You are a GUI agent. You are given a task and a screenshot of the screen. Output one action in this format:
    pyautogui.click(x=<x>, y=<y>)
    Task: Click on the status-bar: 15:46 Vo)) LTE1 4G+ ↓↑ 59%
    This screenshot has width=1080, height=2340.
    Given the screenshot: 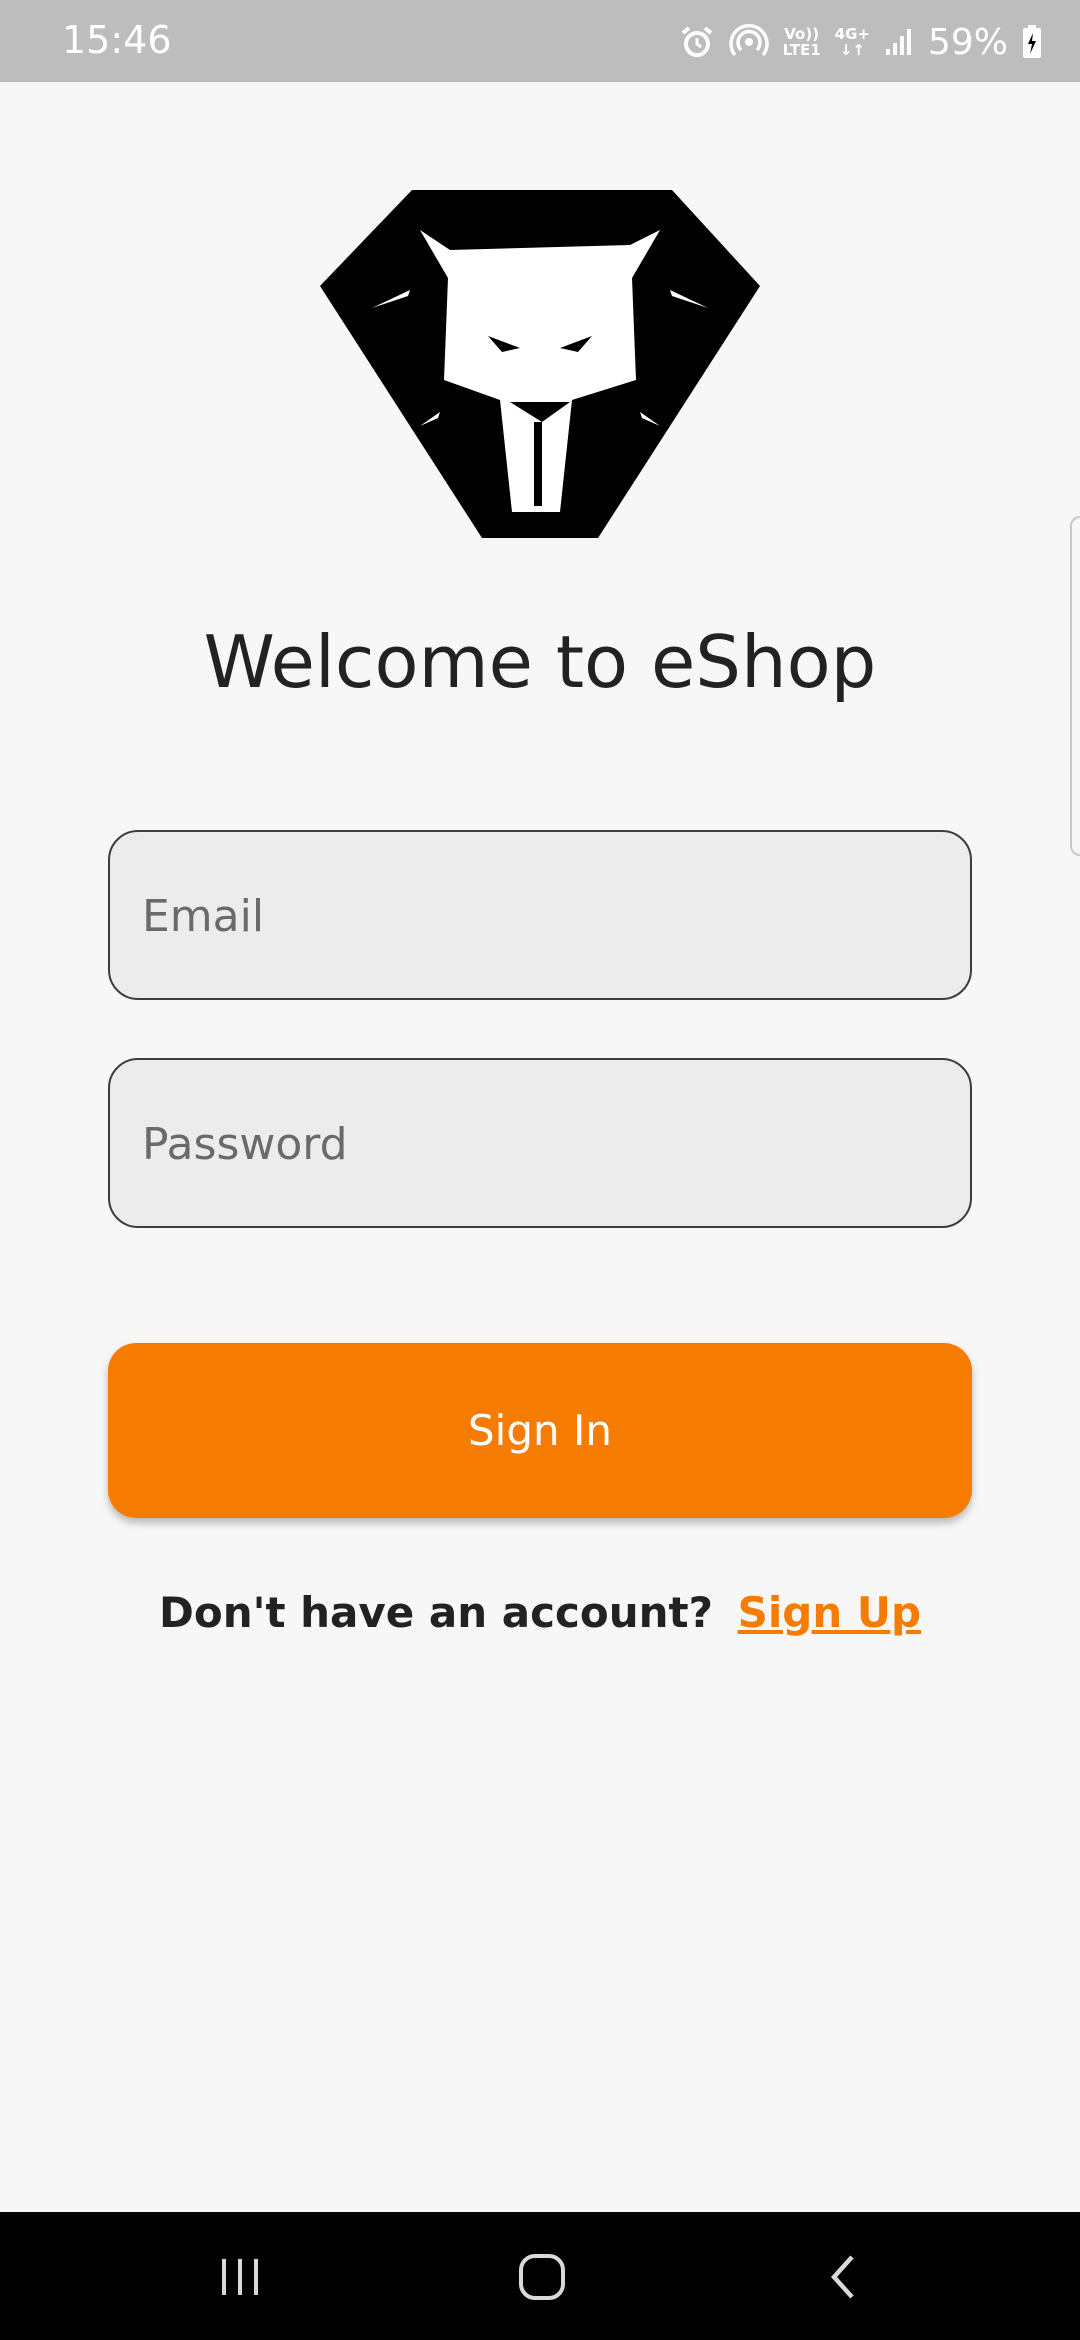 What is the action you would take?
    pyautogui.click(x=540, y=41)
    